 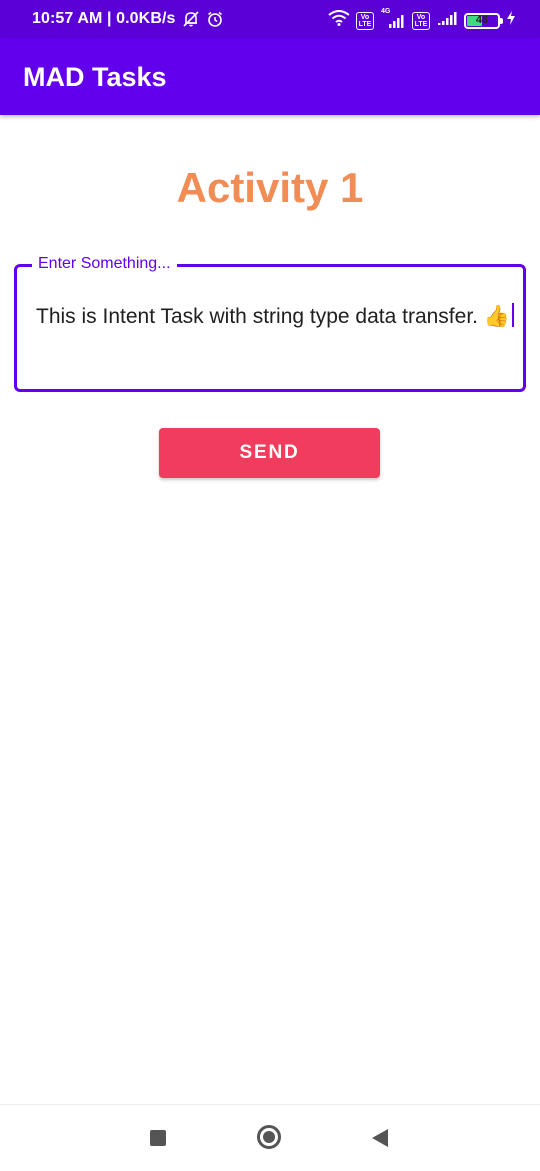 What do you see at coordinates (512, 315) in the screenshot?
I see `text-caret` at bounding box center [512, 315].